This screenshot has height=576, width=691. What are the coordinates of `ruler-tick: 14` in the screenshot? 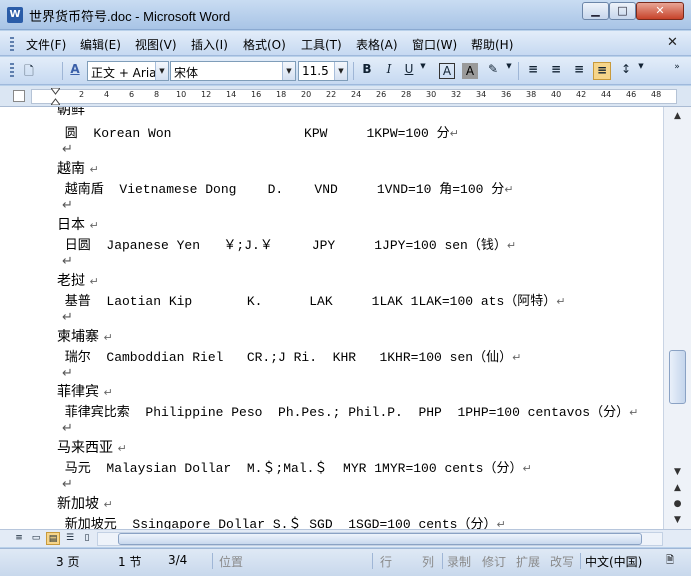 It's located at (231, 94).